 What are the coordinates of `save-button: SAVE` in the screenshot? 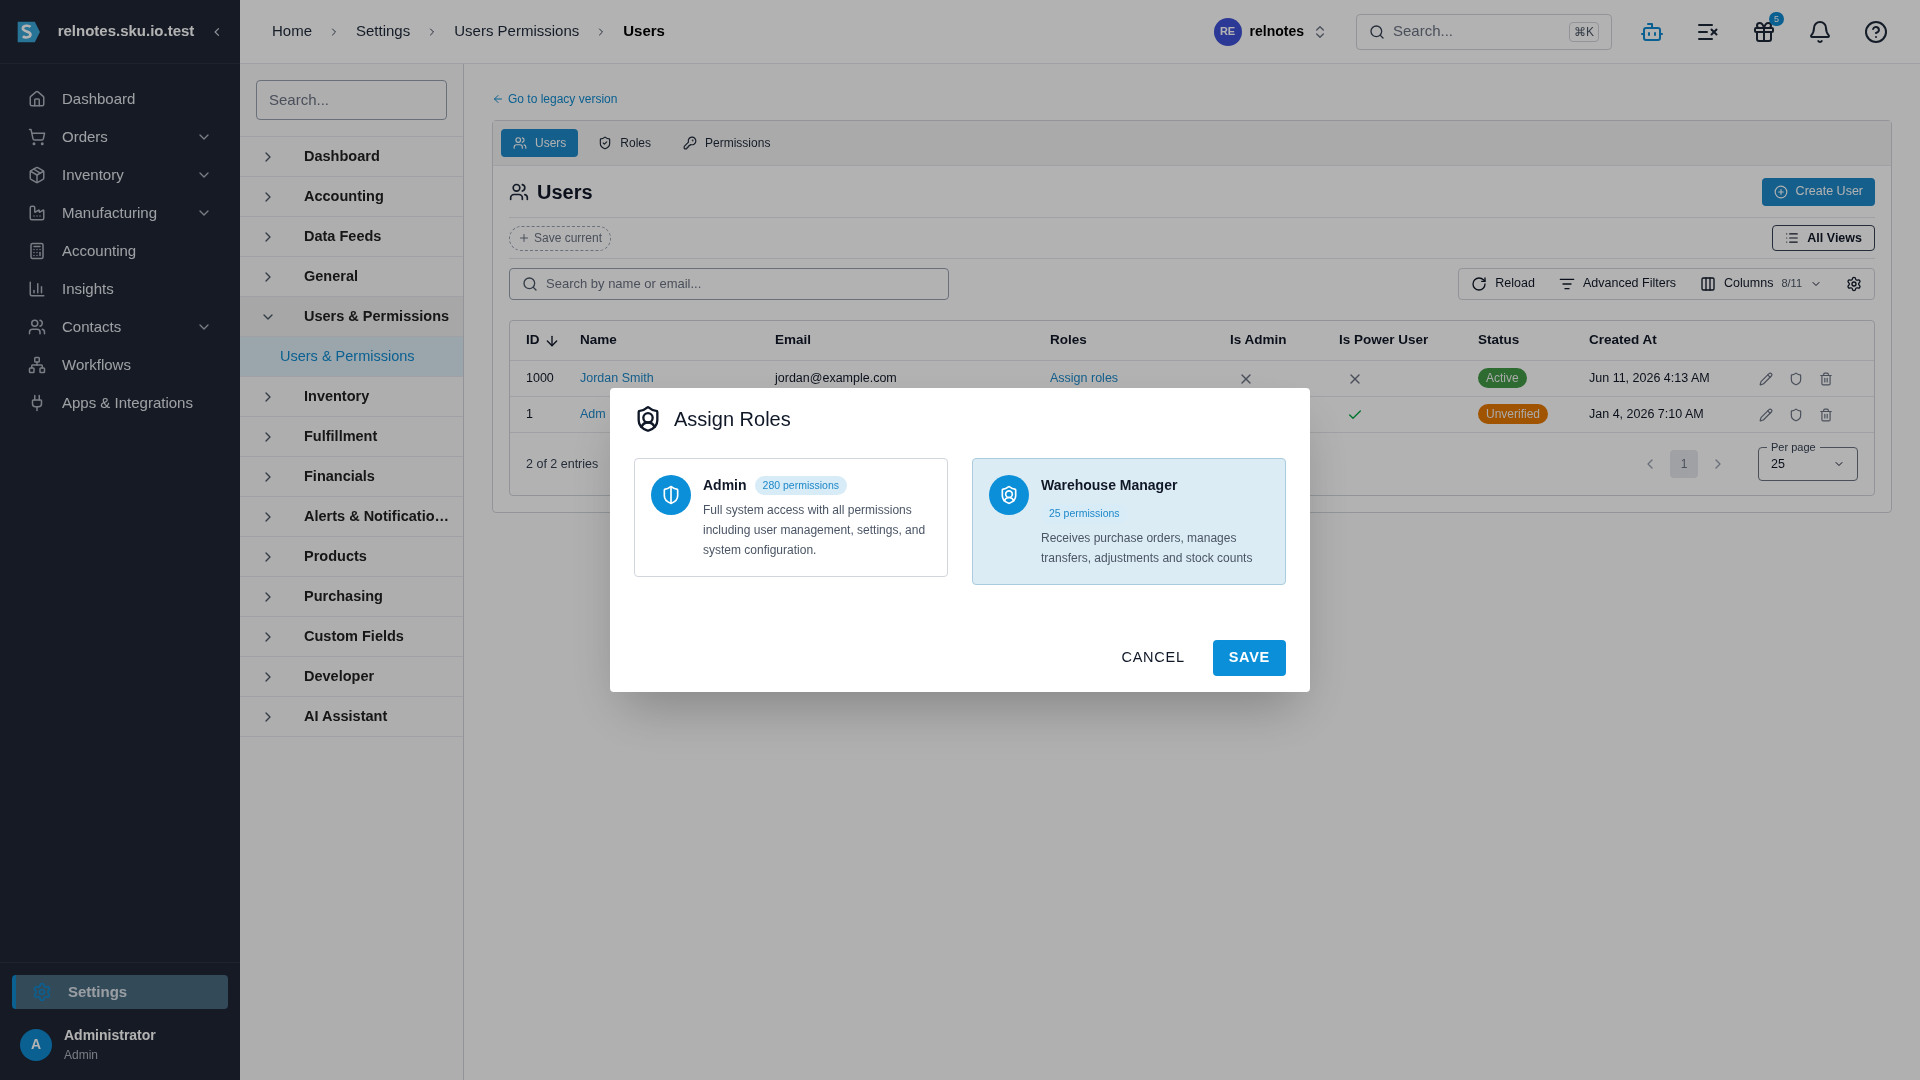 It's located at (1249, 658).